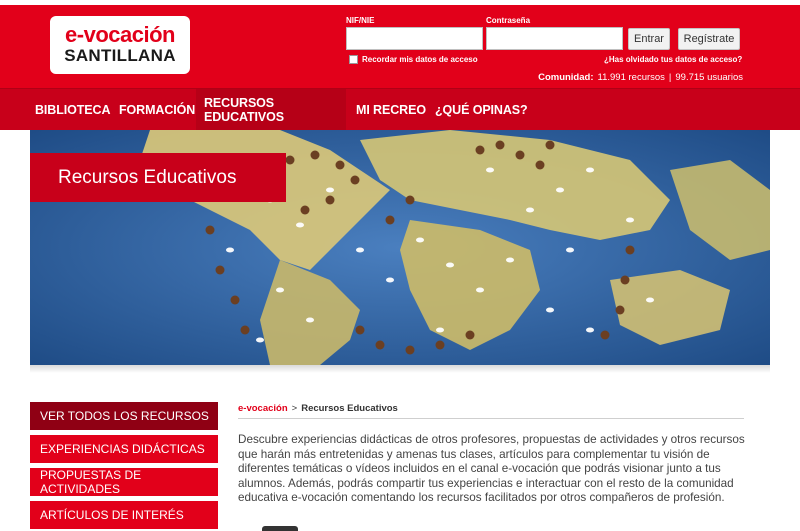  Describe the element at coordinates (360, 20) in the screenshot. I see `nif-label: NIF/NIE` at that location.